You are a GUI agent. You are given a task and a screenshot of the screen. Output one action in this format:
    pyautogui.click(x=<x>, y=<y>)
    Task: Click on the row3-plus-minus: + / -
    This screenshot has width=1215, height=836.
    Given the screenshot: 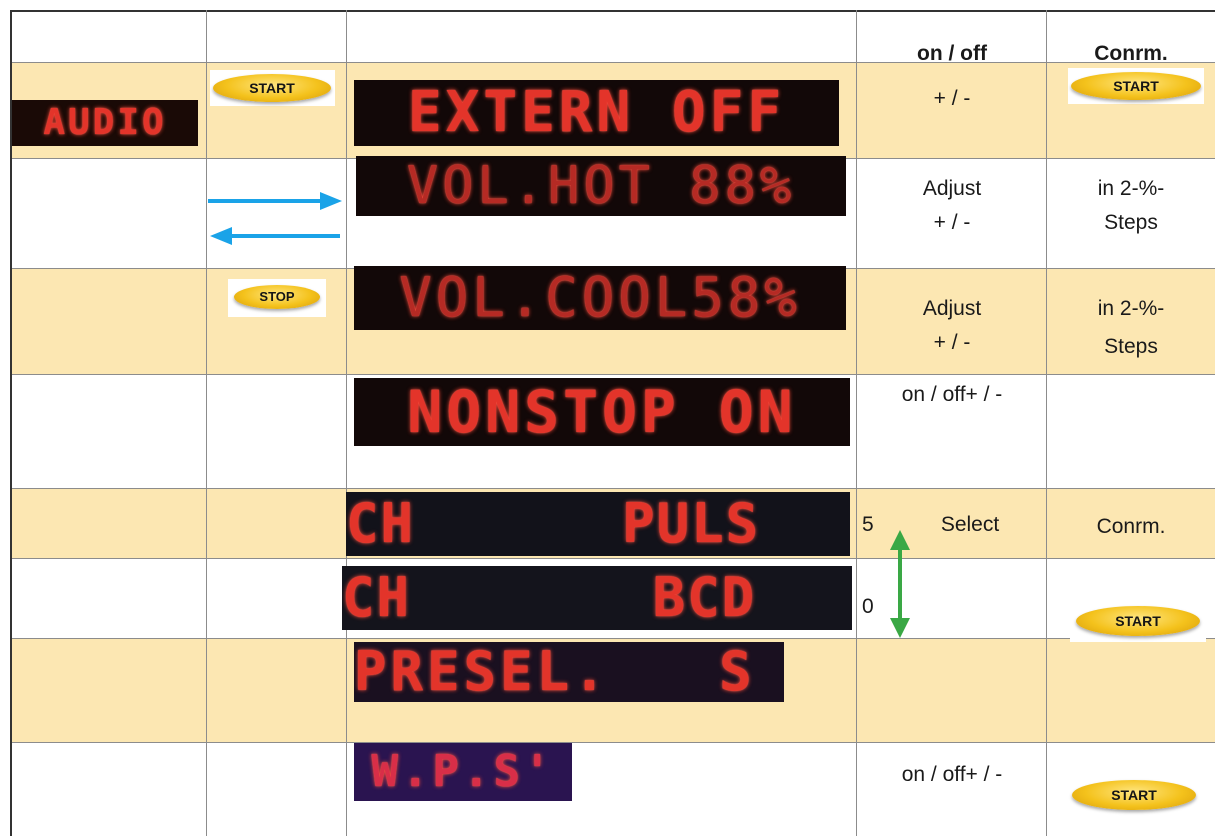 What is the action you would take?
    pyautogui.click(x=952, y=342)
    